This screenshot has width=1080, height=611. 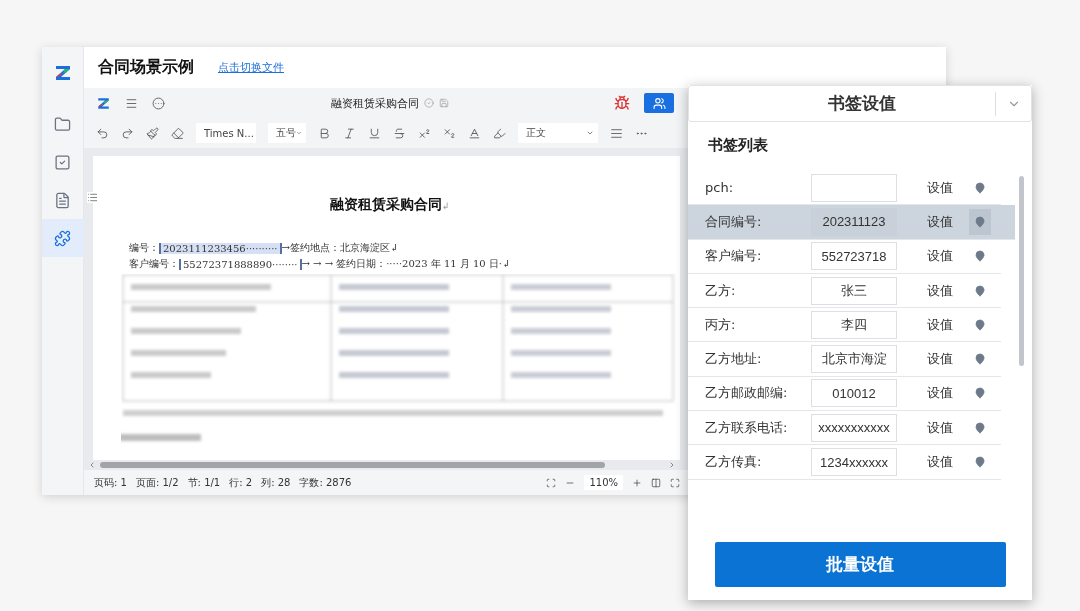 I want to click on switch-file-link: 点击切换文件, so click(x=251, y=67).